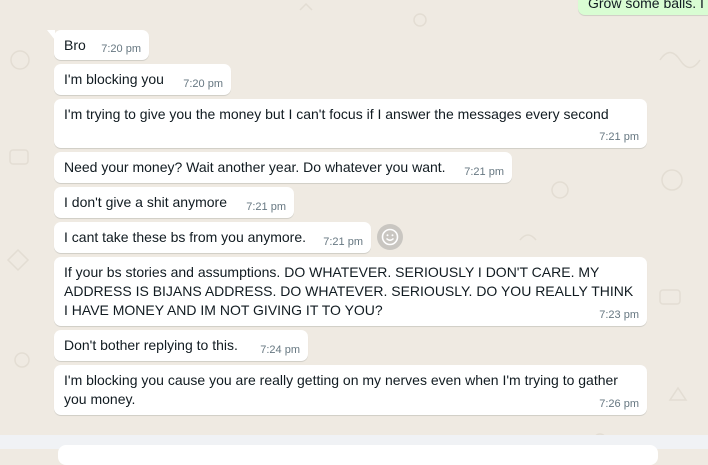 This screenshot has height=465, width=708. What do you see at coordinates (619, 315) in the screenshot?
I see `message-timestamp: 7:23 pm` at bounding box center [619, 315].